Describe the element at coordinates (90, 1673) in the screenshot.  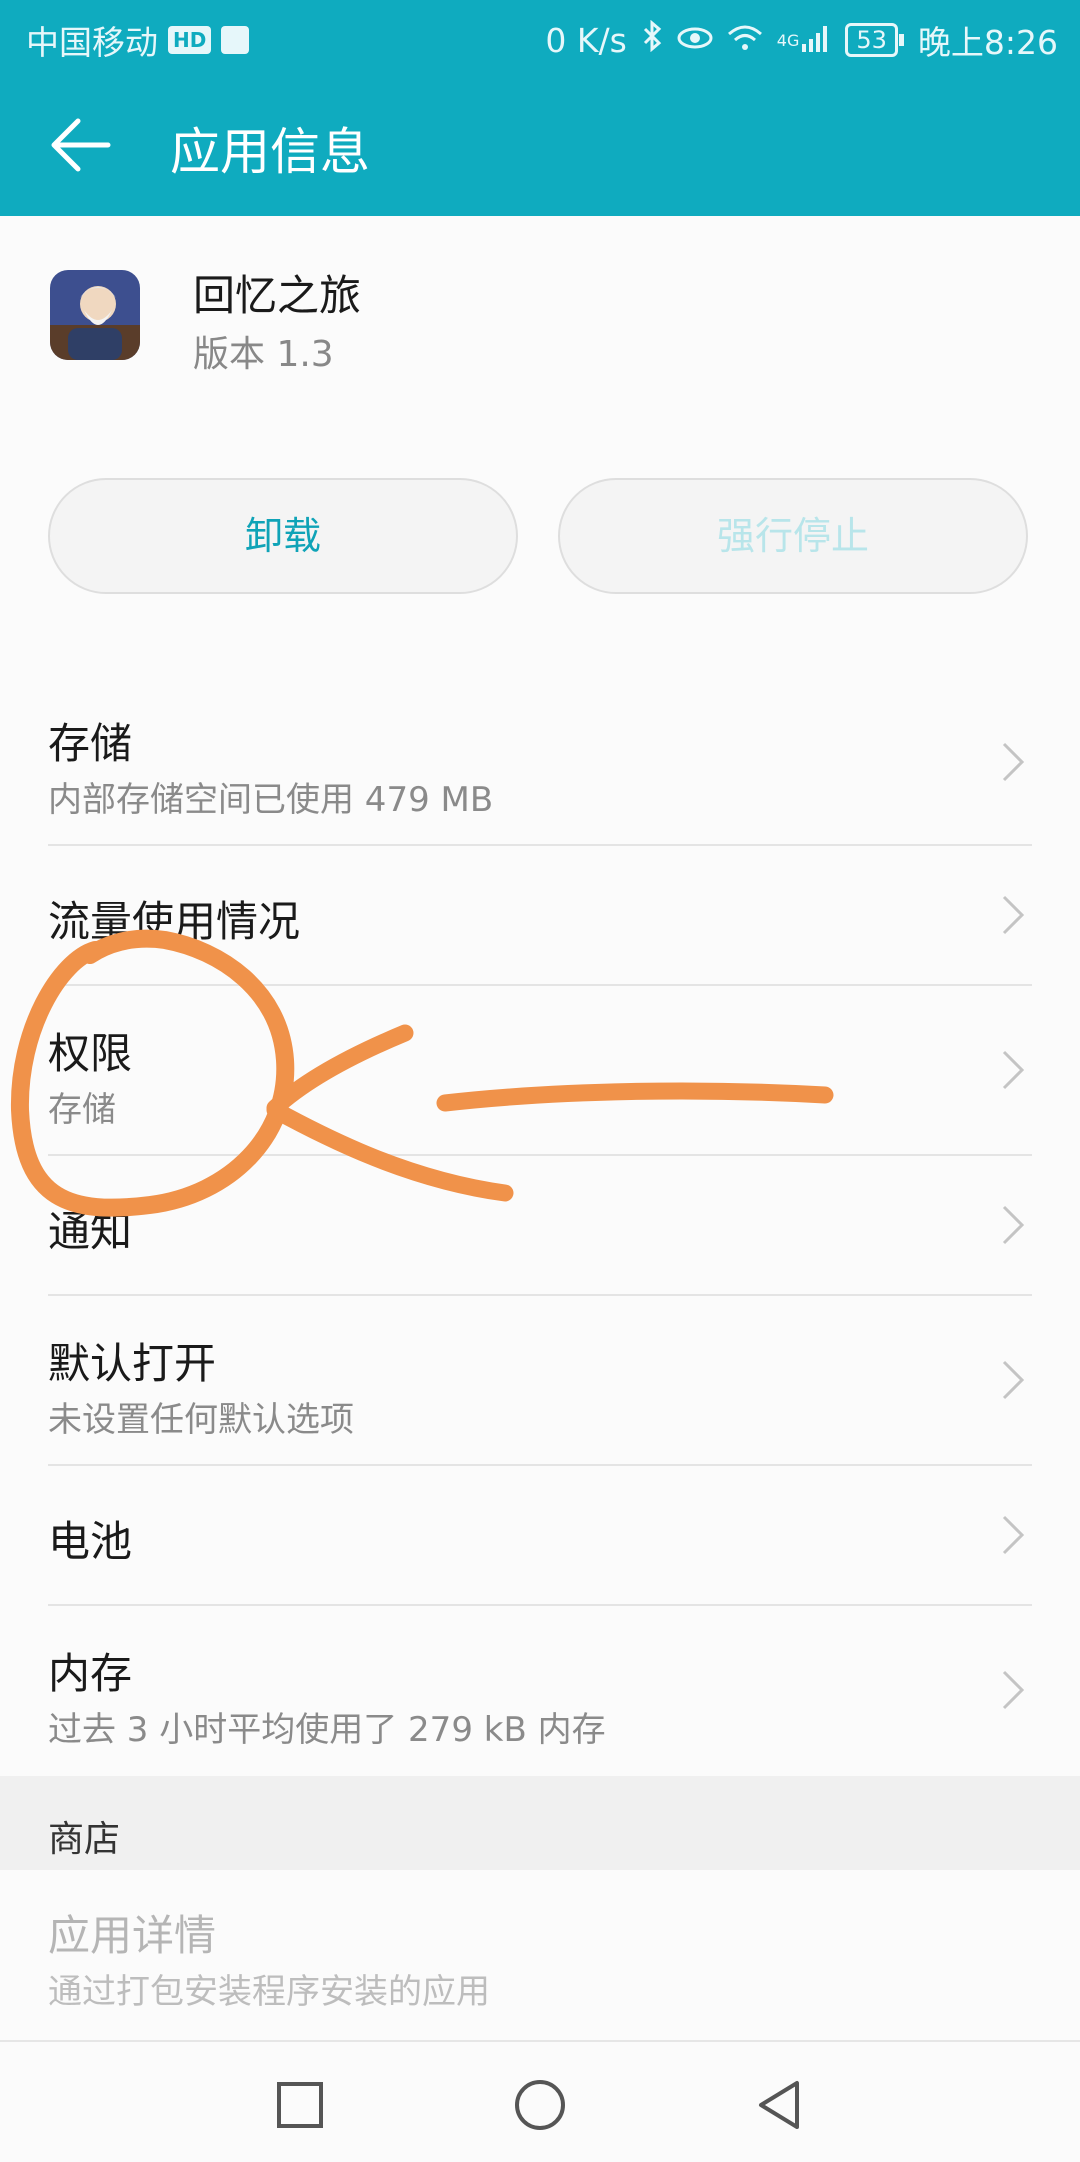
I see `row-title: 内存` at that location.